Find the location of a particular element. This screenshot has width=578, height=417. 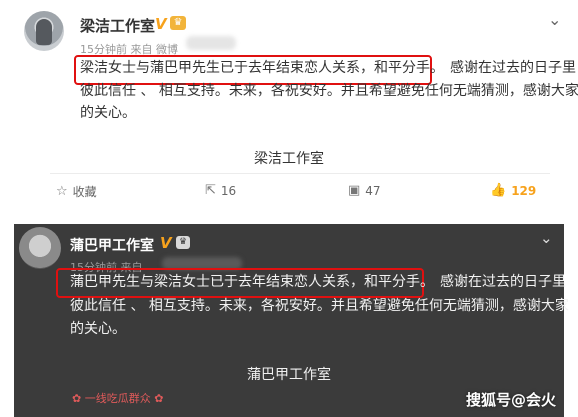

comment-icon: ▣ is located at coordinates (354, 190).